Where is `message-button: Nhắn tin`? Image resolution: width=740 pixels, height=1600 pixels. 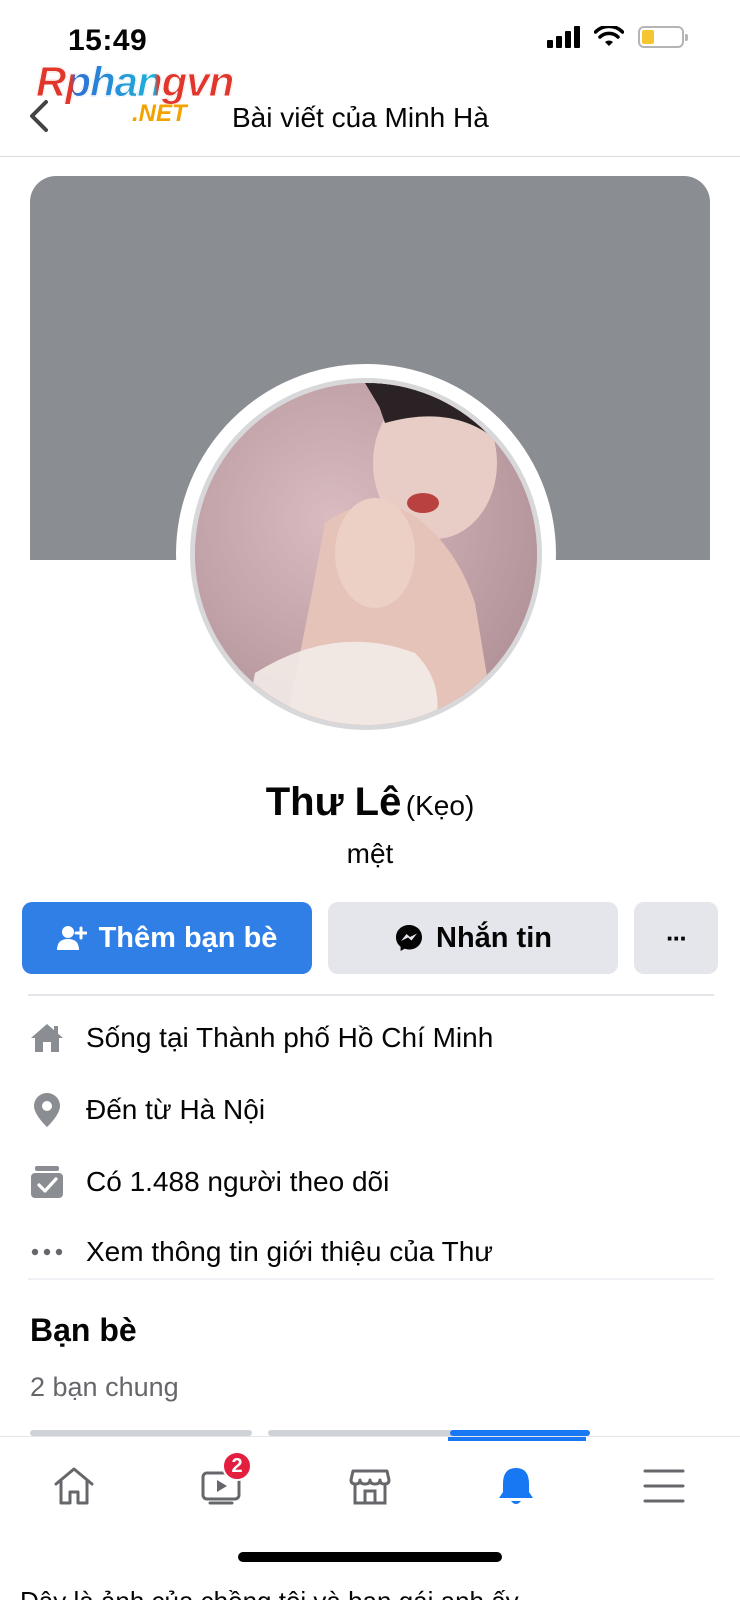 message-button: Nhắn tin is located at coordinates (473, 938).